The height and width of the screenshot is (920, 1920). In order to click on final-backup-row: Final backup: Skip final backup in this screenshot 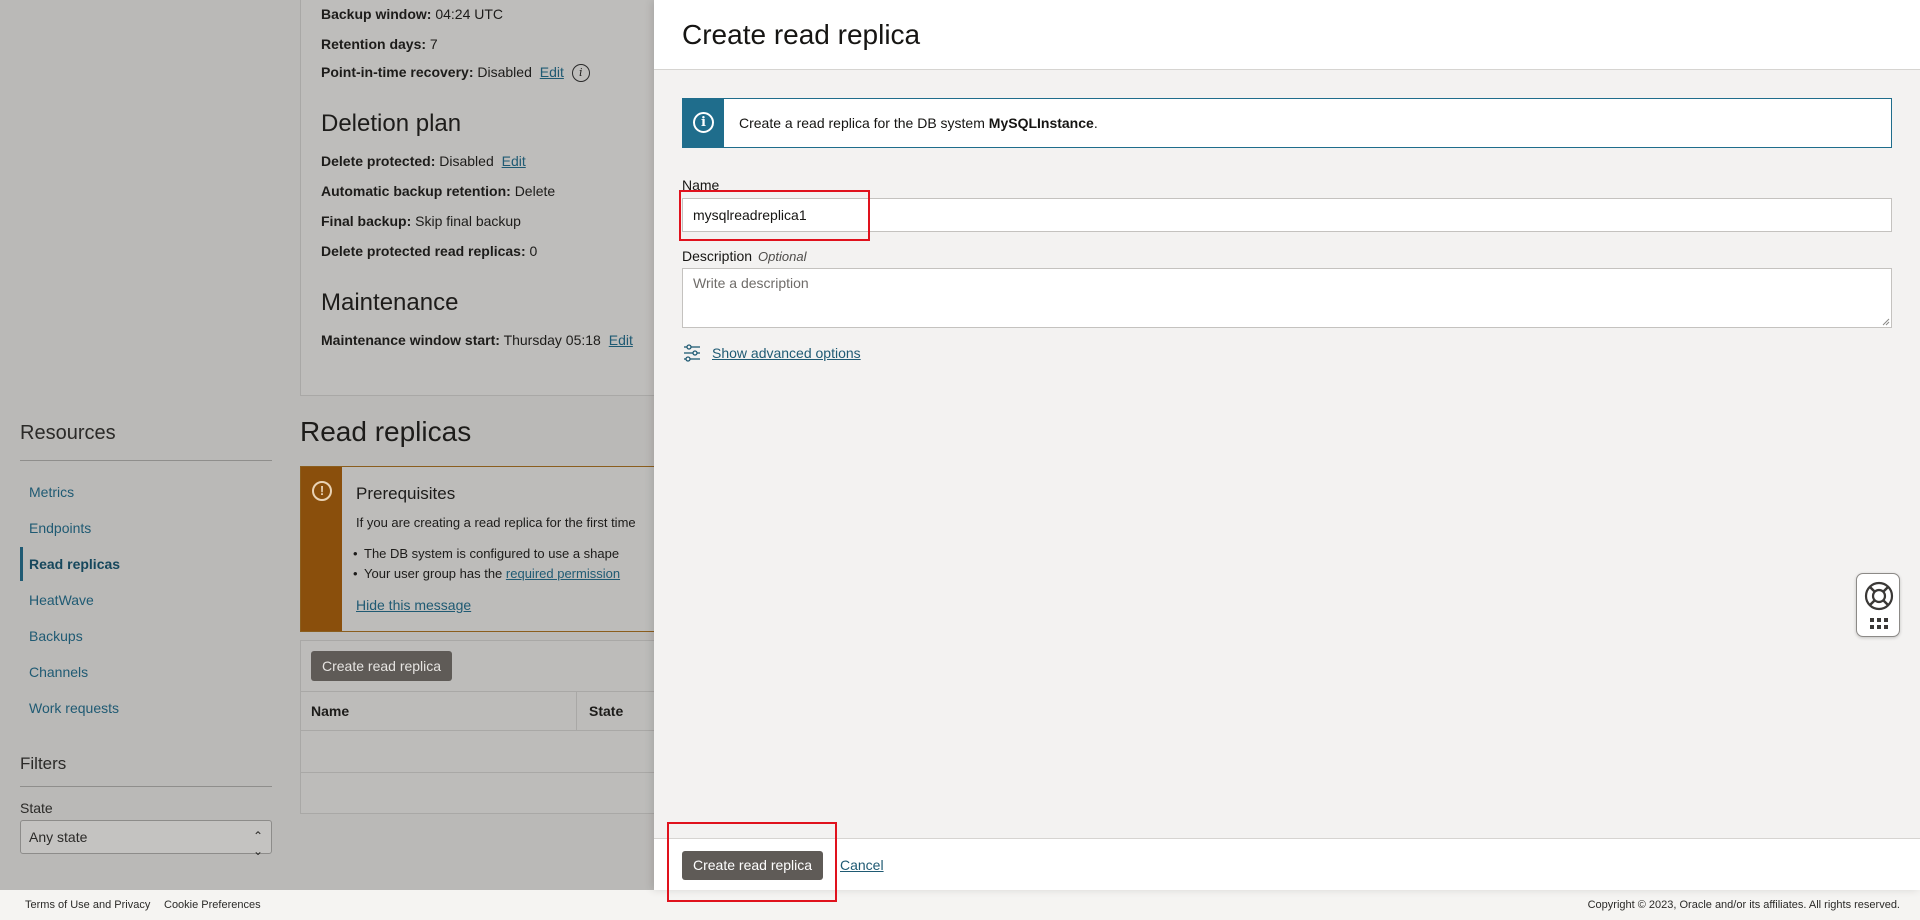, I will do `click(421, 221)`.